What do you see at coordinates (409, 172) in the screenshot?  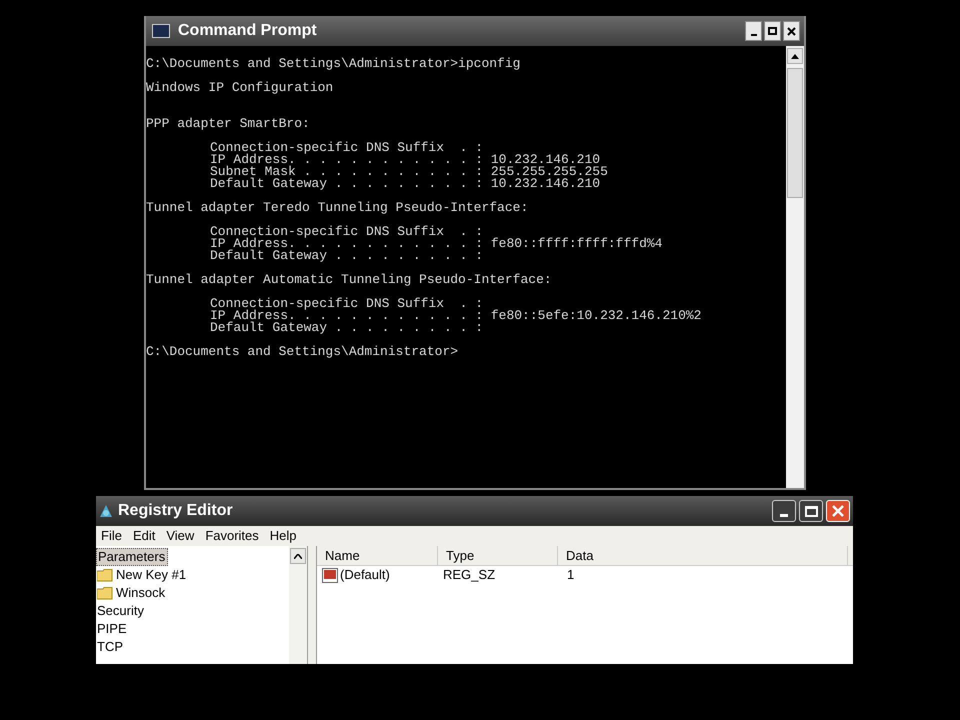 I see `console-detail-line: Subnet Mask . . . . . . . . . . . : 255.255.255.255` at bounding box center [409, 172].